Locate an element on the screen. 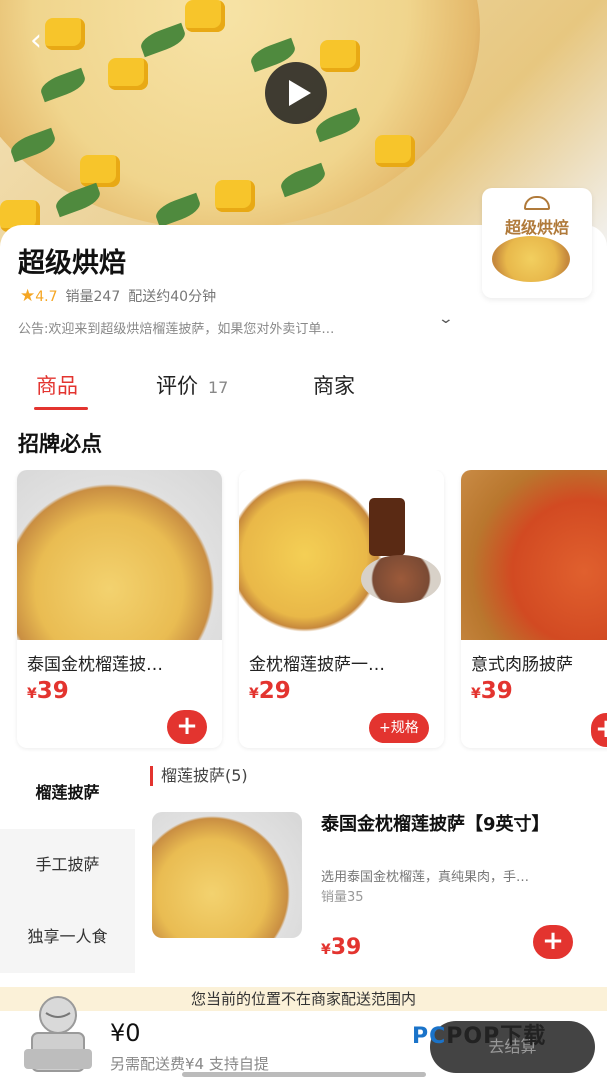 The image size is (607, 1080). delivery-fee-note: 另需配送费¥4 支持自提 is located at coordinates (189, 1064).